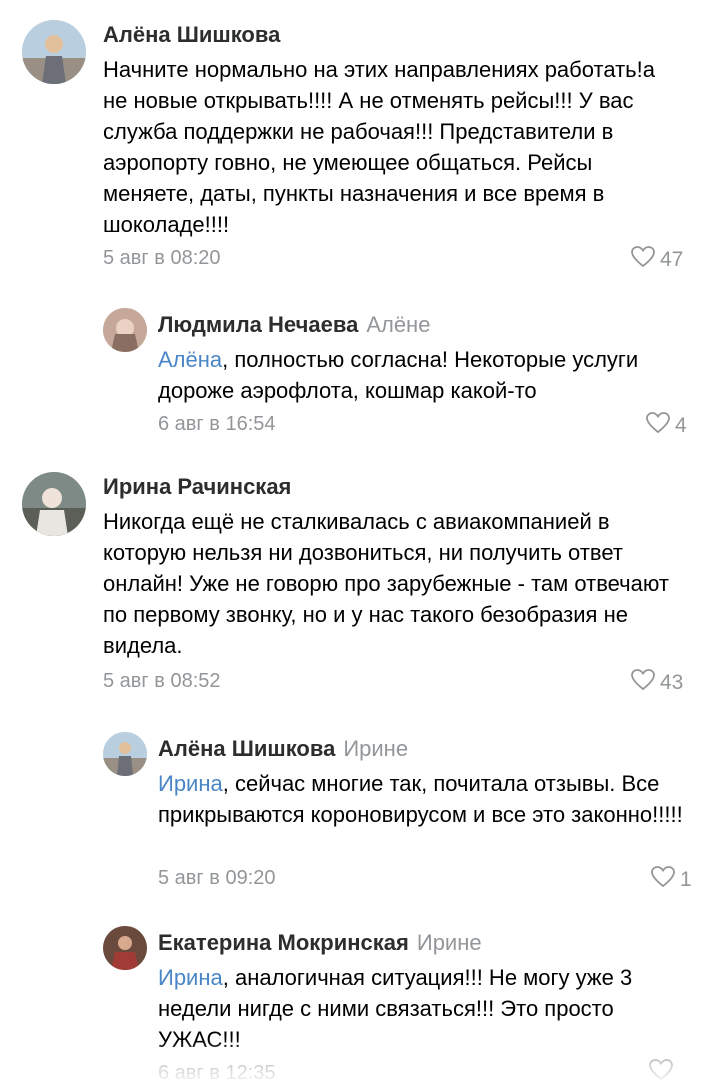 The image size is (717, 1088). Describe the element at coordinates (246, 748) in the screenshot. I see `author-name: Алёна Шишкова` at that location.